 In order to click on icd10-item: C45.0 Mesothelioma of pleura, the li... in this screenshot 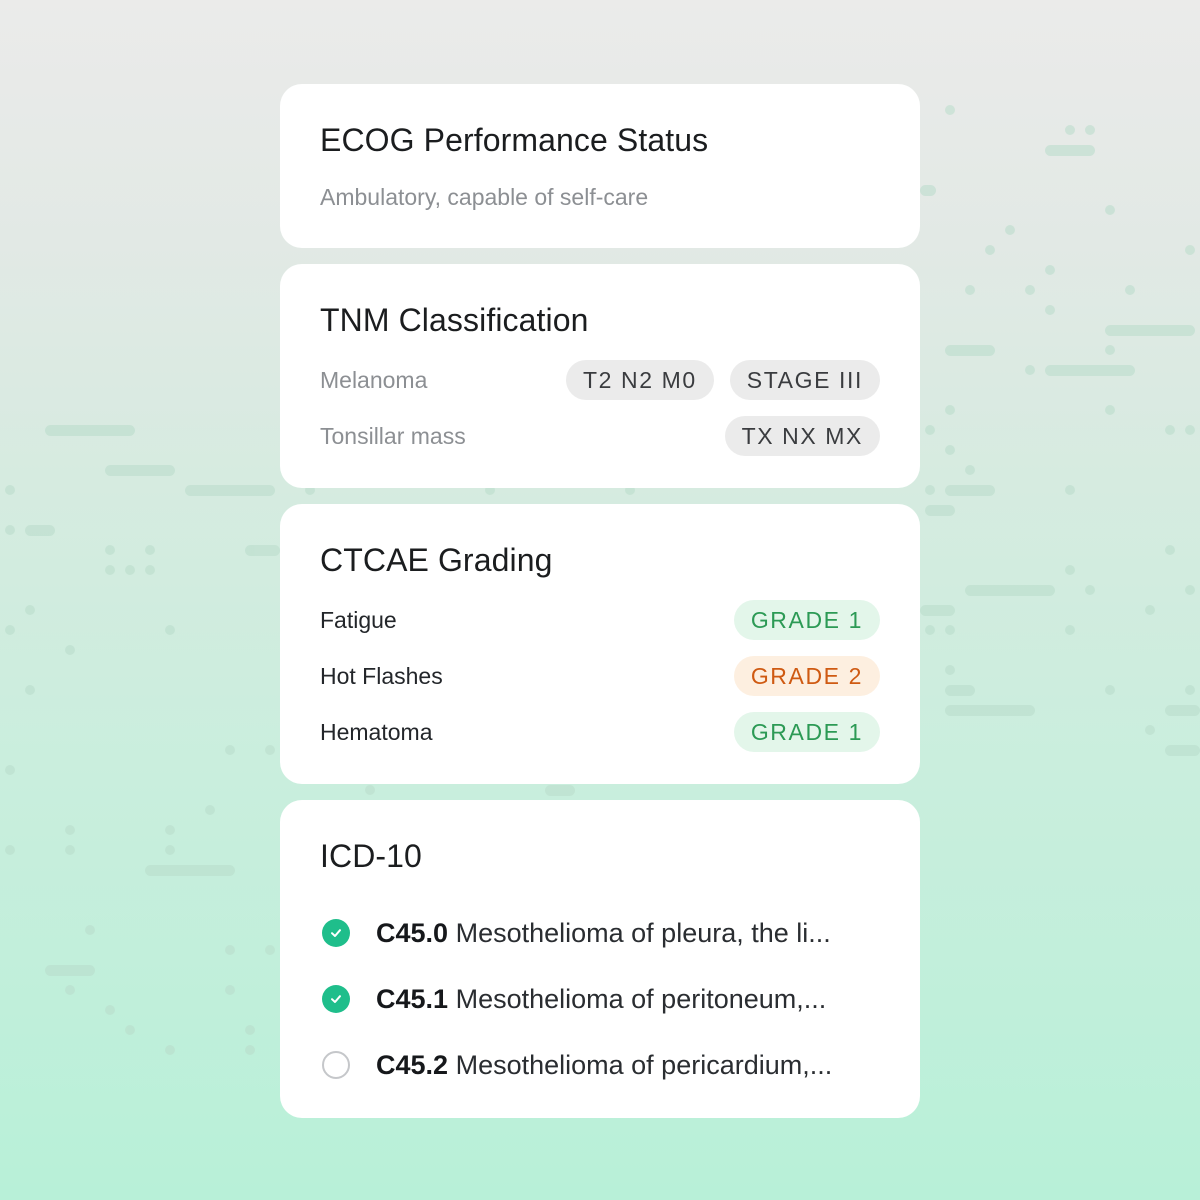, I will do `click(600, 933)`.